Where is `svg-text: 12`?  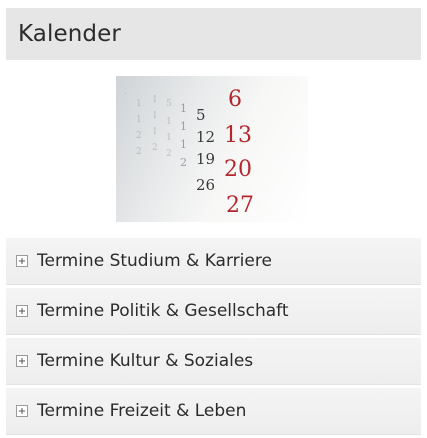 svg-text: 12 is located at coordinates (205, 137).